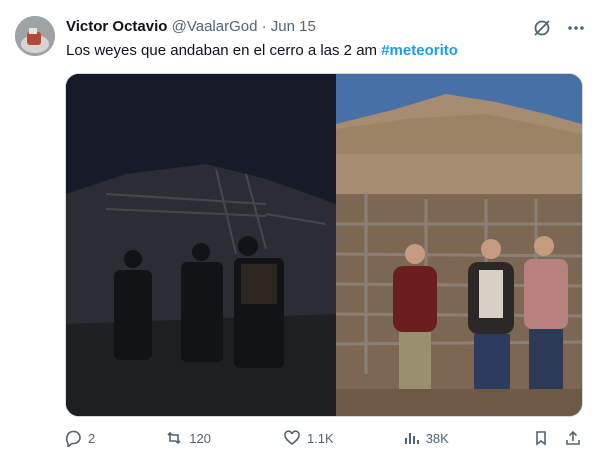 This screenshot has width=598, height=461. I want to click on reply-button: 2, so click(79, 438).